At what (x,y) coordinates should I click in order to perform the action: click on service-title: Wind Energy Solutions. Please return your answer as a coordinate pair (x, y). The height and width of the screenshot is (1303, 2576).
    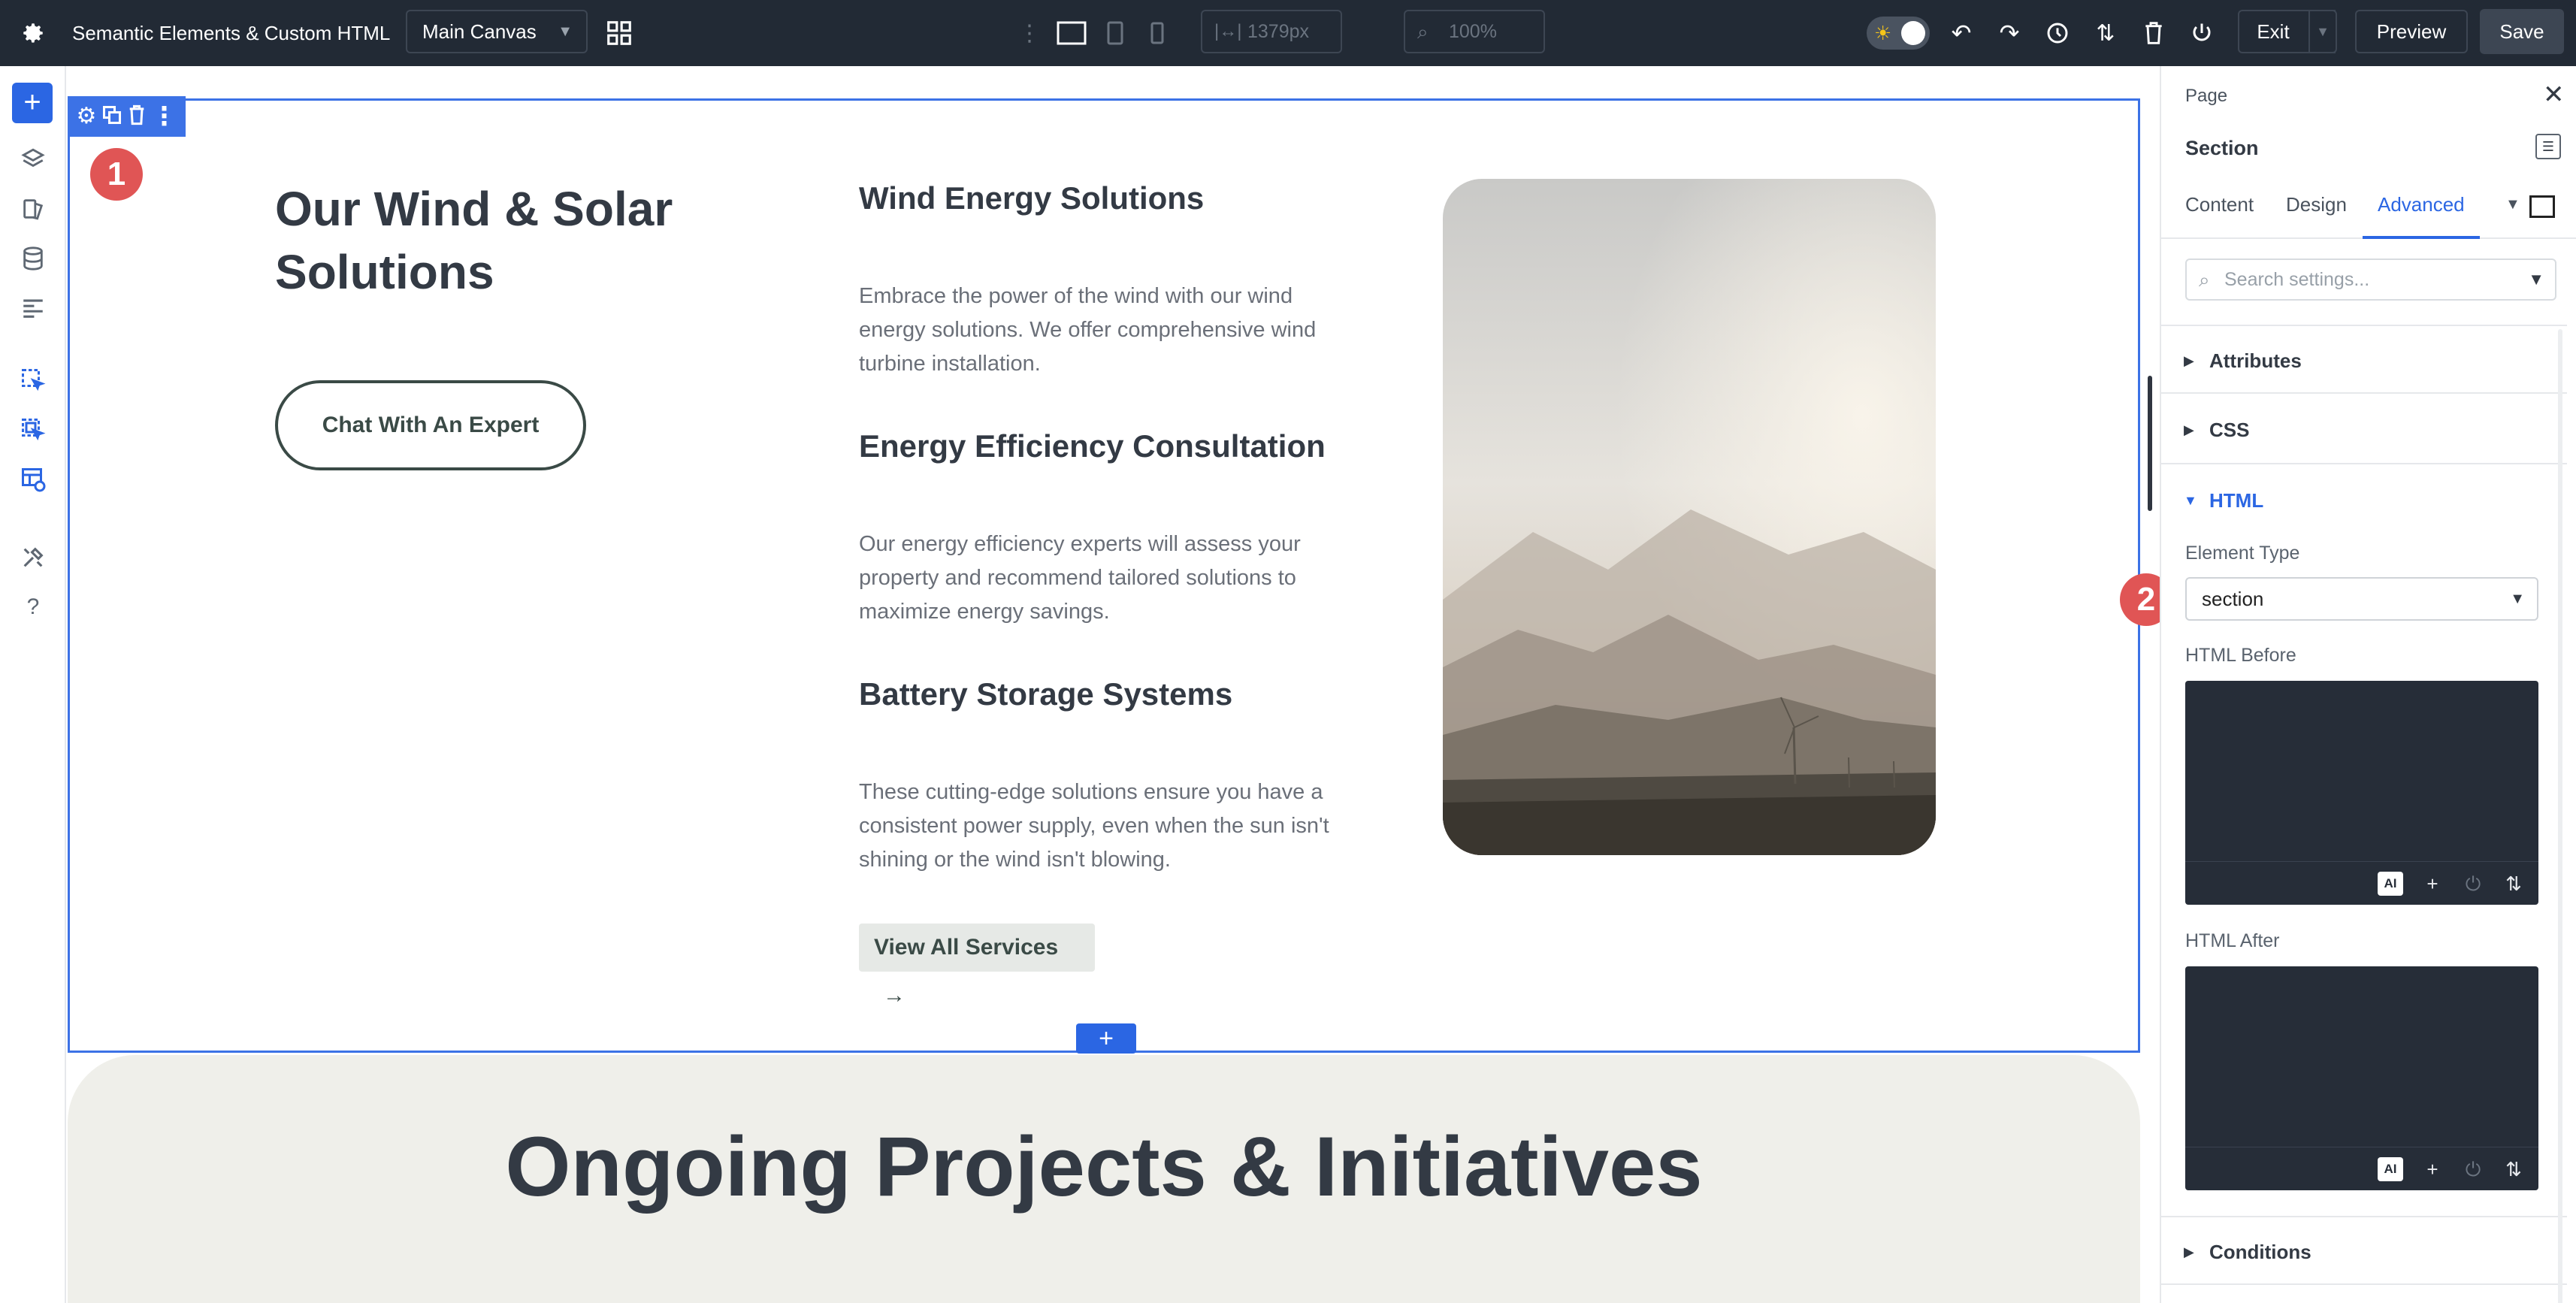
    Looking at the image, I should click on (1032, 198).